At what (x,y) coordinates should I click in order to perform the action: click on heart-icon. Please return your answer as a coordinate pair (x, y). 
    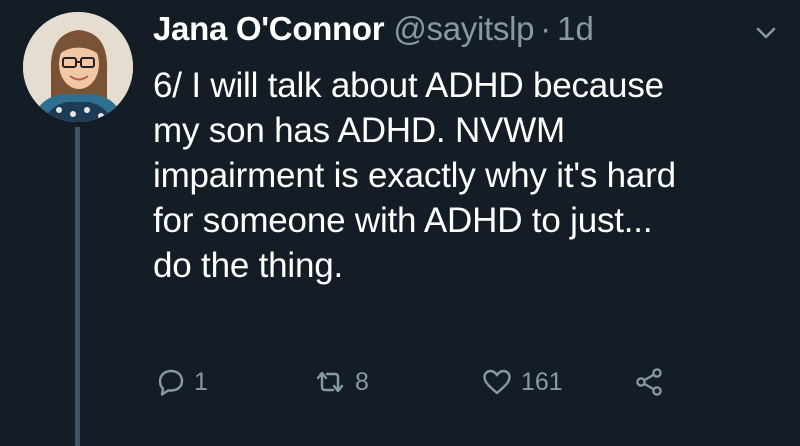
    Looking at the image, I should click on (497, 382).